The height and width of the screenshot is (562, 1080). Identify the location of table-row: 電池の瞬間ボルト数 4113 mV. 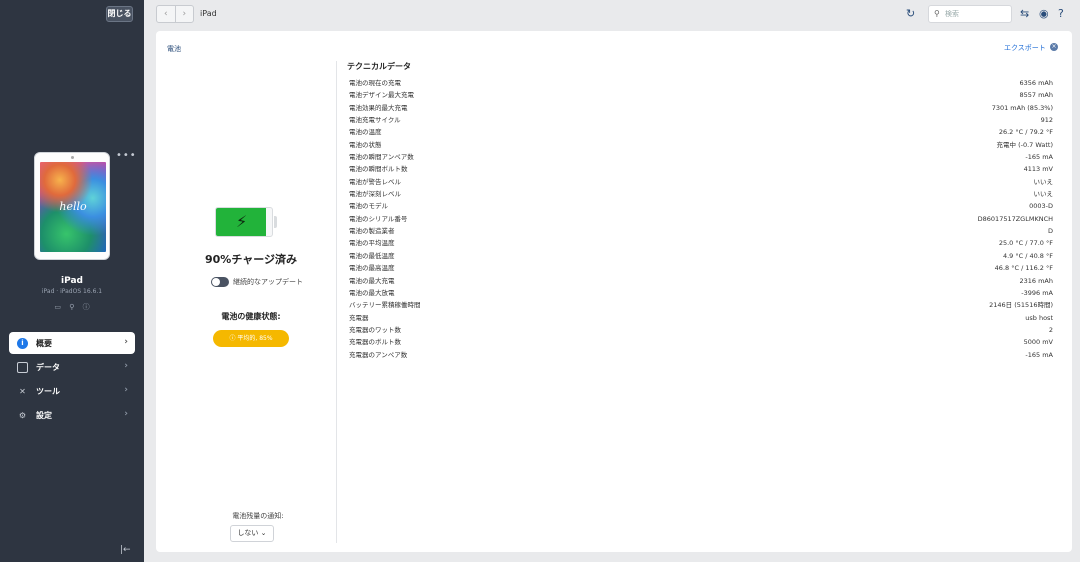
(701, 169).